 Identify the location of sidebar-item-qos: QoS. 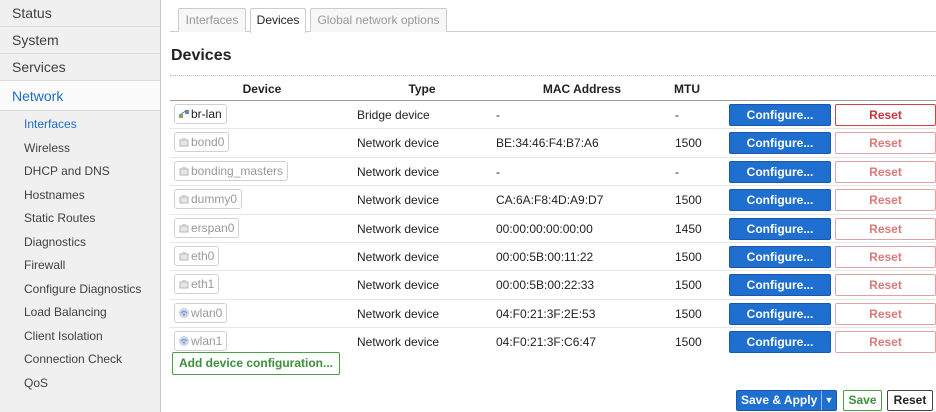
(80, 384).